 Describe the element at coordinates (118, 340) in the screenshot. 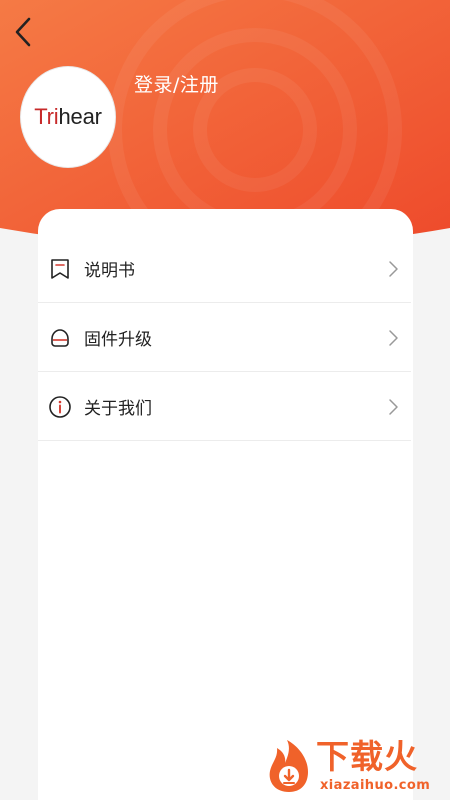

I see `menu-label: 固件升级` at that location.